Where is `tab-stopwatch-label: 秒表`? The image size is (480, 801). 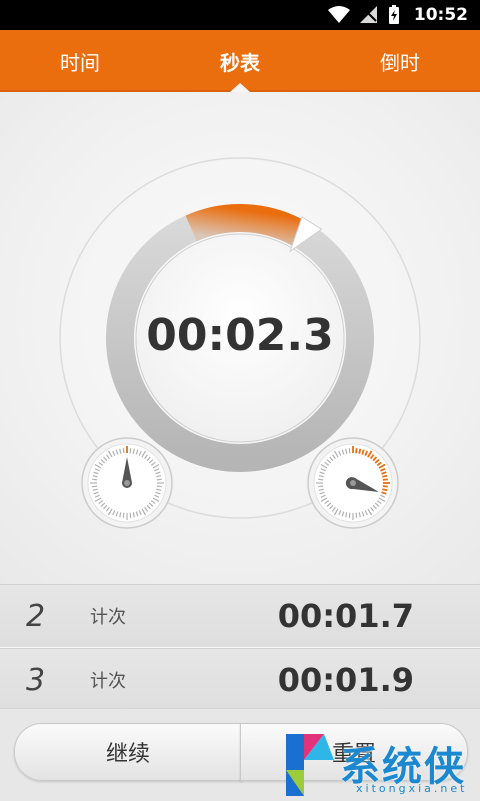
tab-stopwatch-label: 秒表 is located at coordinates (240, 62).